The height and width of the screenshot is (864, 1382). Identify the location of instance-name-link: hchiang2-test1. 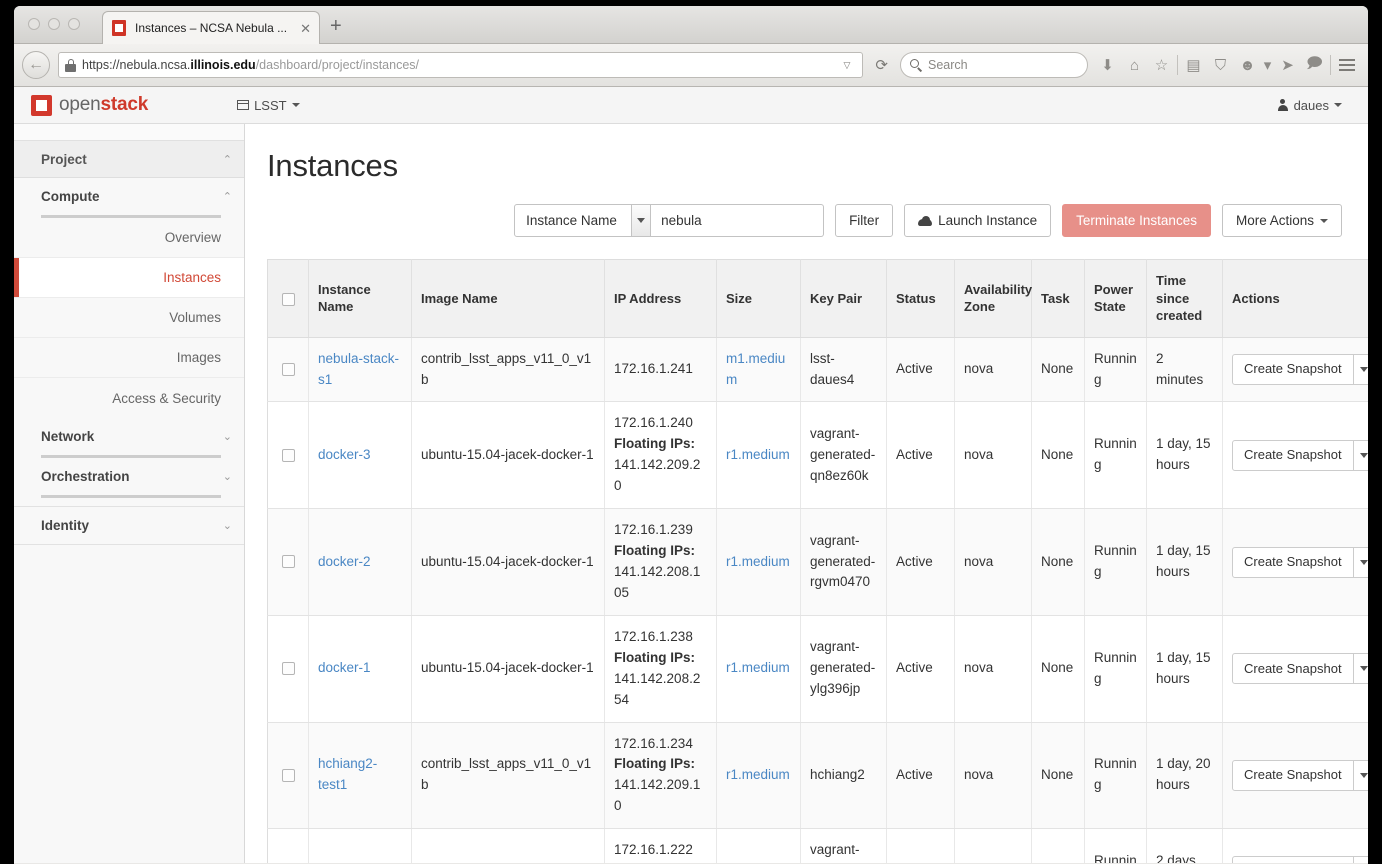
(347, 774).